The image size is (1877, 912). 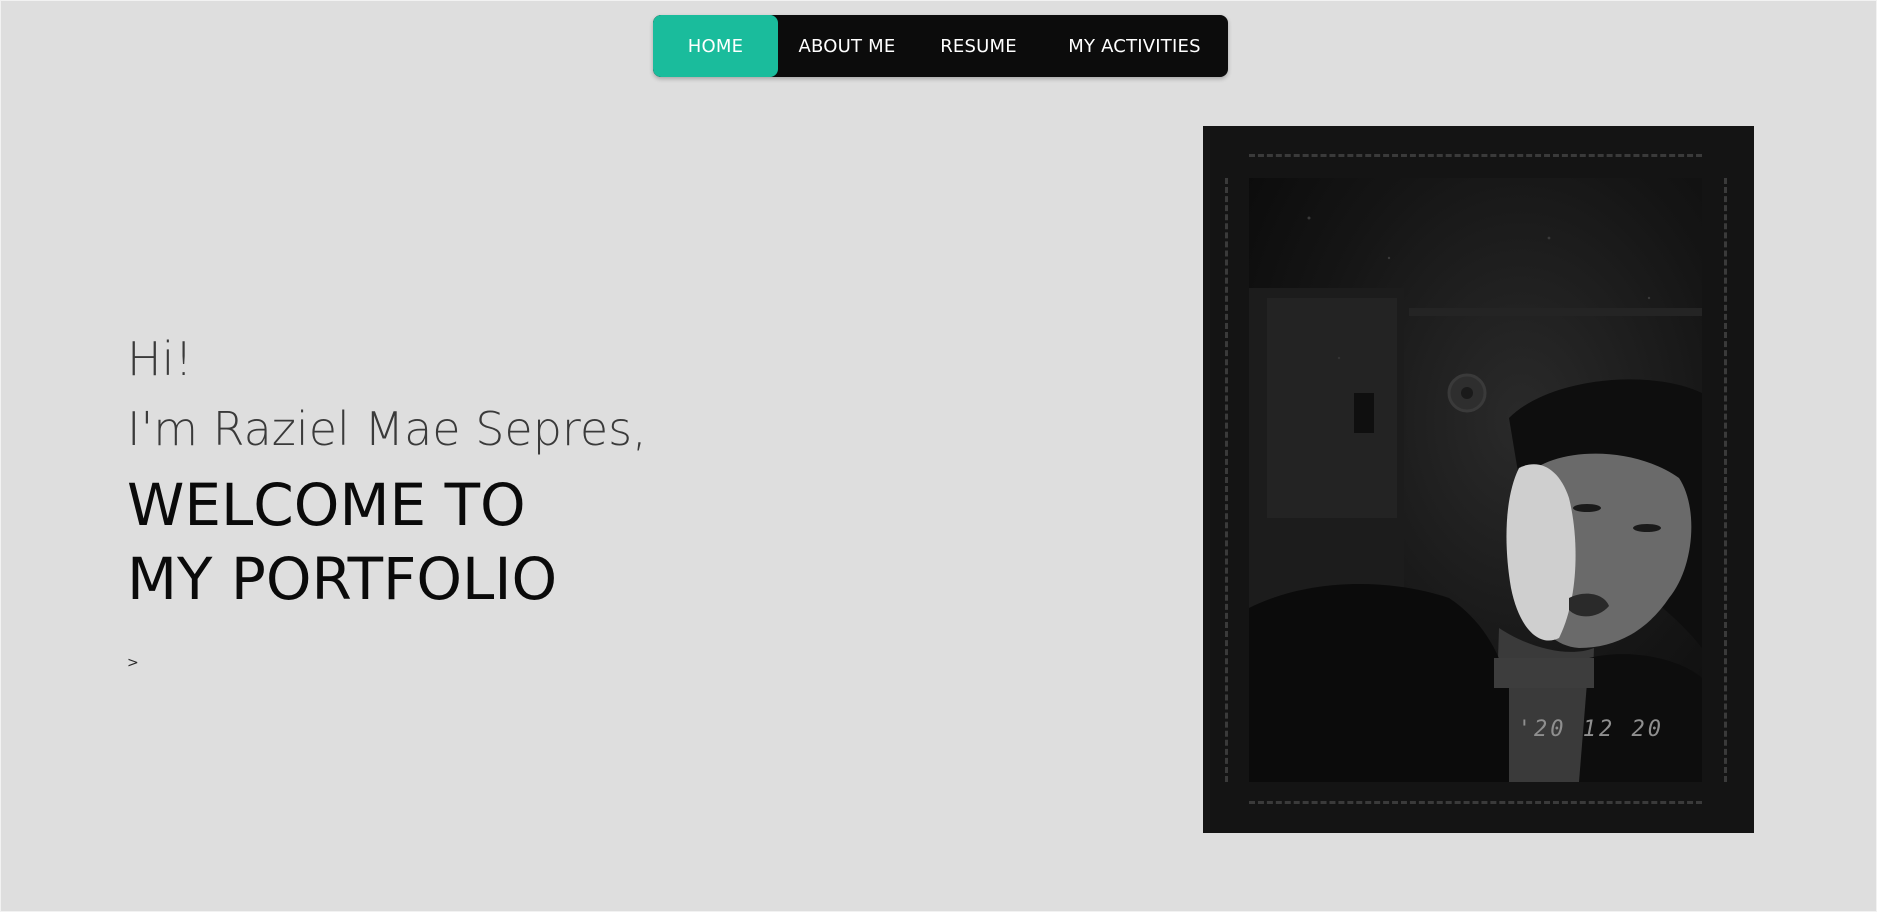 What do you see at coordinates (326, 505) in the screenshot?
I see `hero-welcome-line-1: WELCOME TO` at bounding box center [326, 505].